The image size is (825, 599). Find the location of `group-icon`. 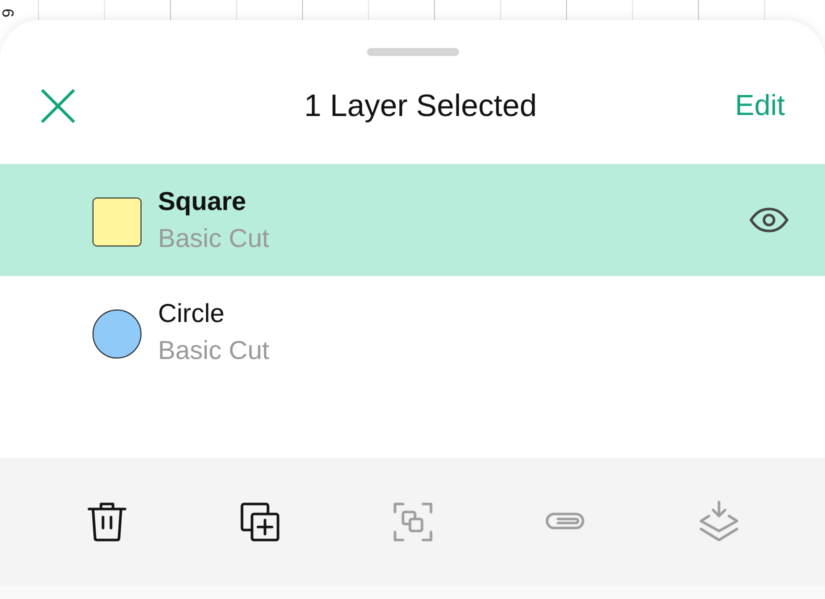

group-icon is located at coordinates (412, 522).